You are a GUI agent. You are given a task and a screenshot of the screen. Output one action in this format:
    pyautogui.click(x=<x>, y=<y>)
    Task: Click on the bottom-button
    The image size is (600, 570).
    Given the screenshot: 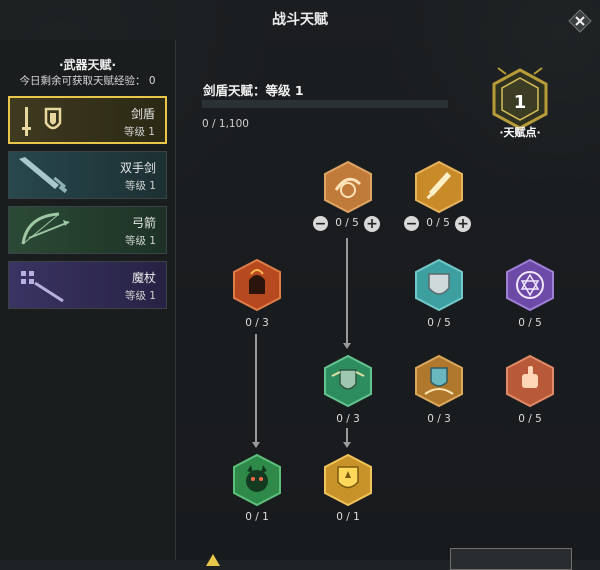 What is the action you would take?
    pyautogui.click(x=511, y=559)
    